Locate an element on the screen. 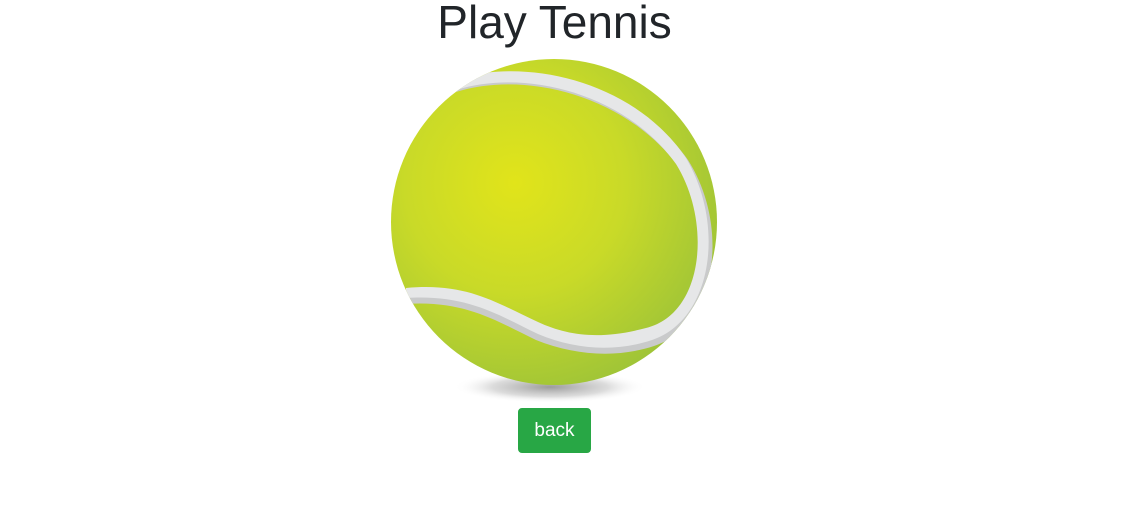 Image resolution: width=1146 pixels, height=506 pixels. page-title: Play Tennis is located at coordinates (554, 24).